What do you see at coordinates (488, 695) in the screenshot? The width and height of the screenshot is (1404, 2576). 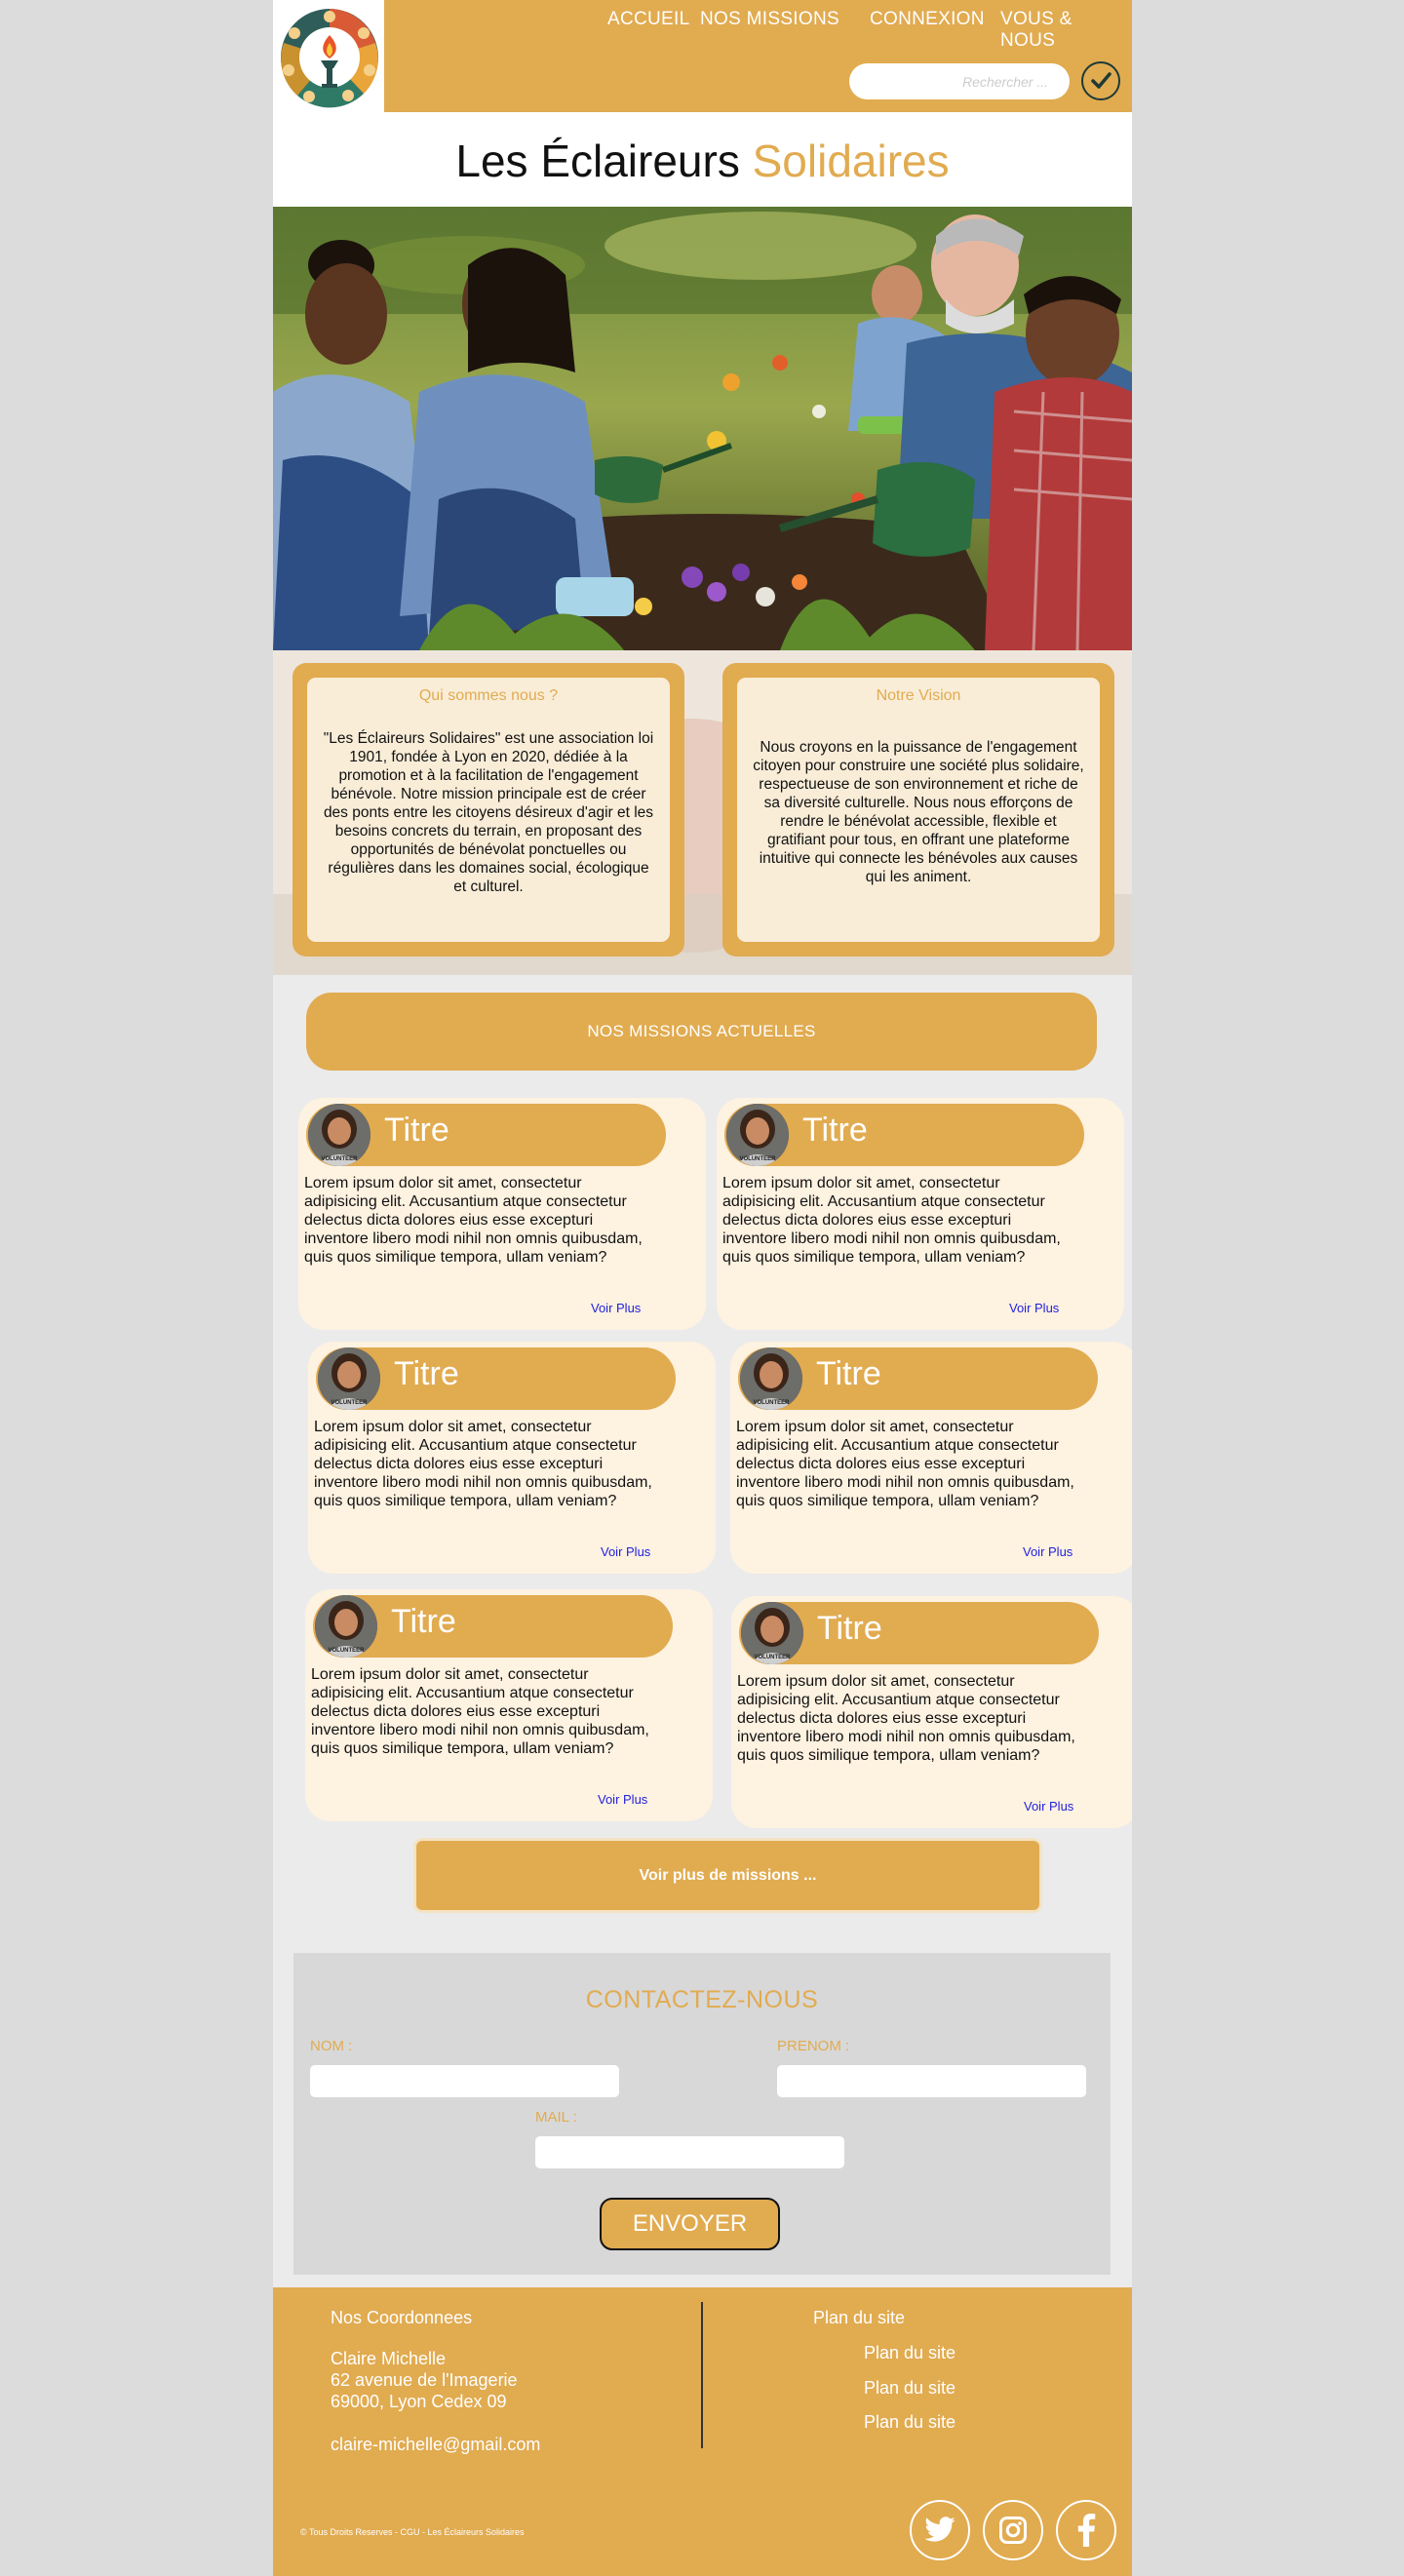 I see `about-who-title: Qui sommes nous ?` at bounding box center [488, 695].